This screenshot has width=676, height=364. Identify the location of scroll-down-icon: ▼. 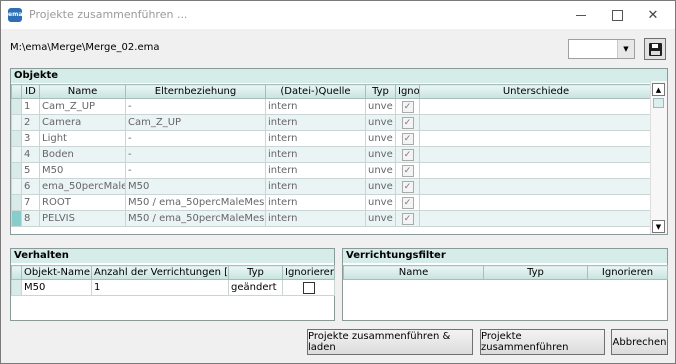
(658, 226).